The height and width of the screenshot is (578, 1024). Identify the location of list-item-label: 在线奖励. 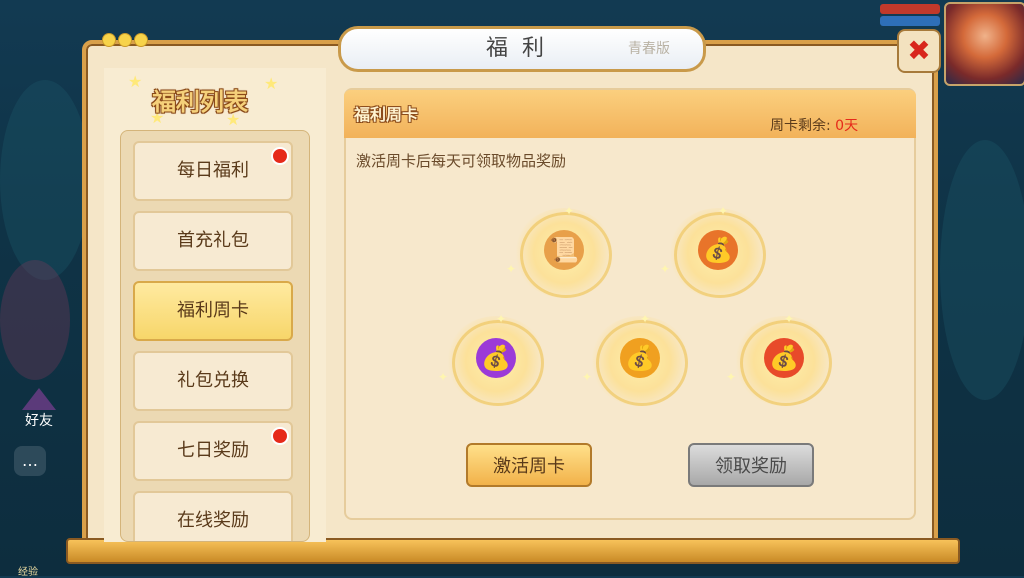
(213, 520).